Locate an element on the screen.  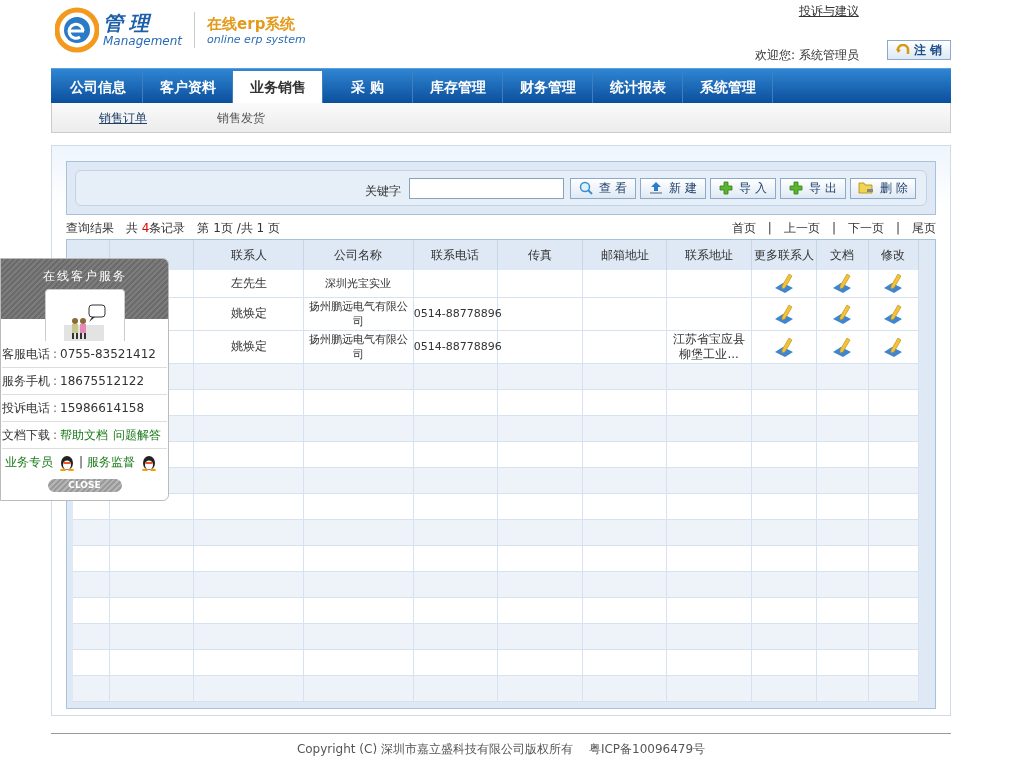
column-header: 公司名称 is located at coordinates (358, 255).